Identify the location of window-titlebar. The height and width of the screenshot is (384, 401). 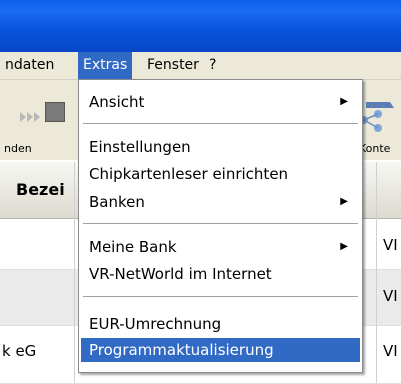
(200, 26).